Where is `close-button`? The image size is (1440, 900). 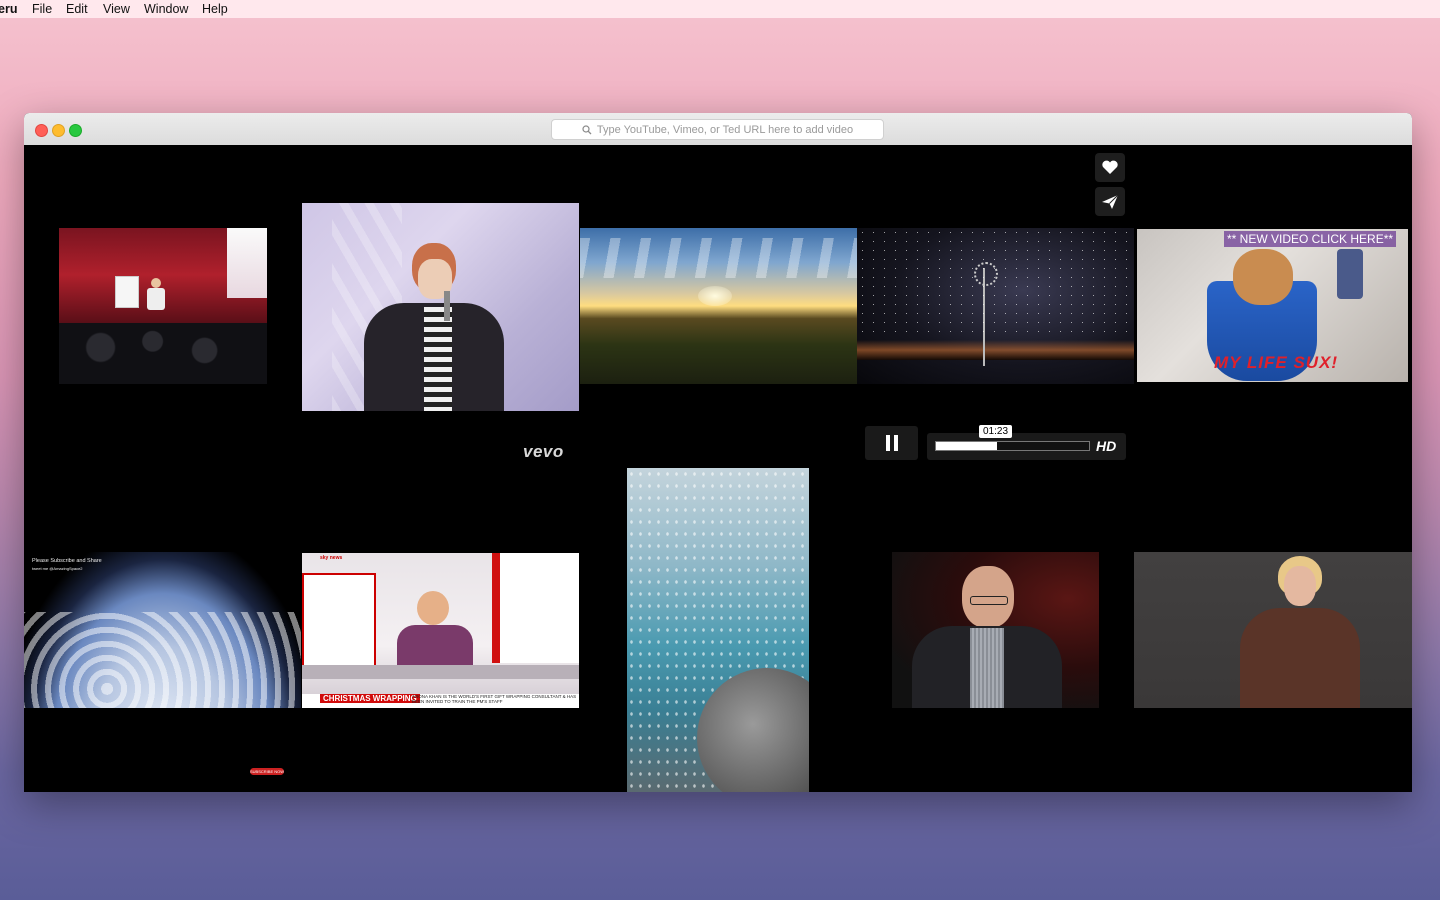 close-button is located at coordinates (41, 130).